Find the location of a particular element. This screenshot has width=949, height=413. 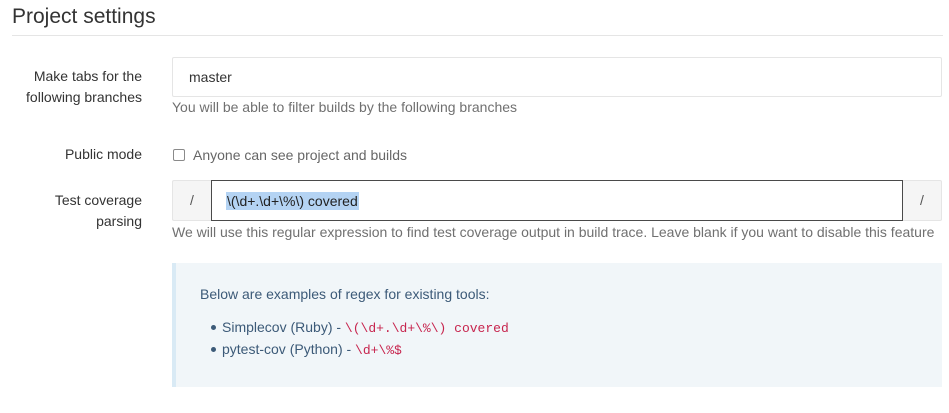

list-item: pytest-cov (Python) - \d+\%$ is located at coordinates (360, 349).